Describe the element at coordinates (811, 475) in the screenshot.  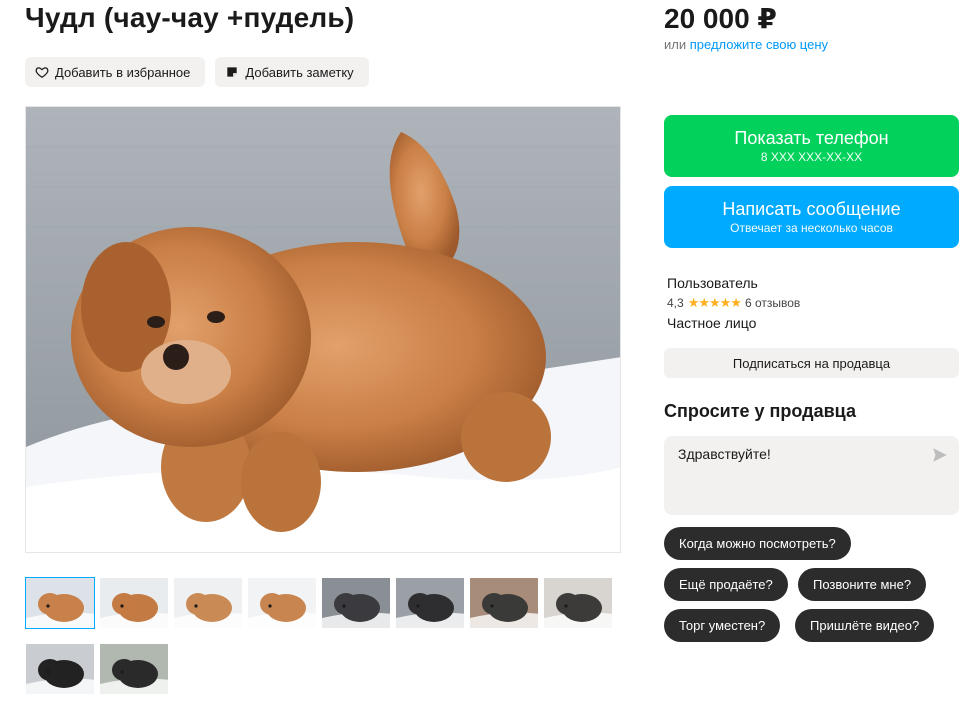
I see `message-input: Здравствуйте!` at that location.